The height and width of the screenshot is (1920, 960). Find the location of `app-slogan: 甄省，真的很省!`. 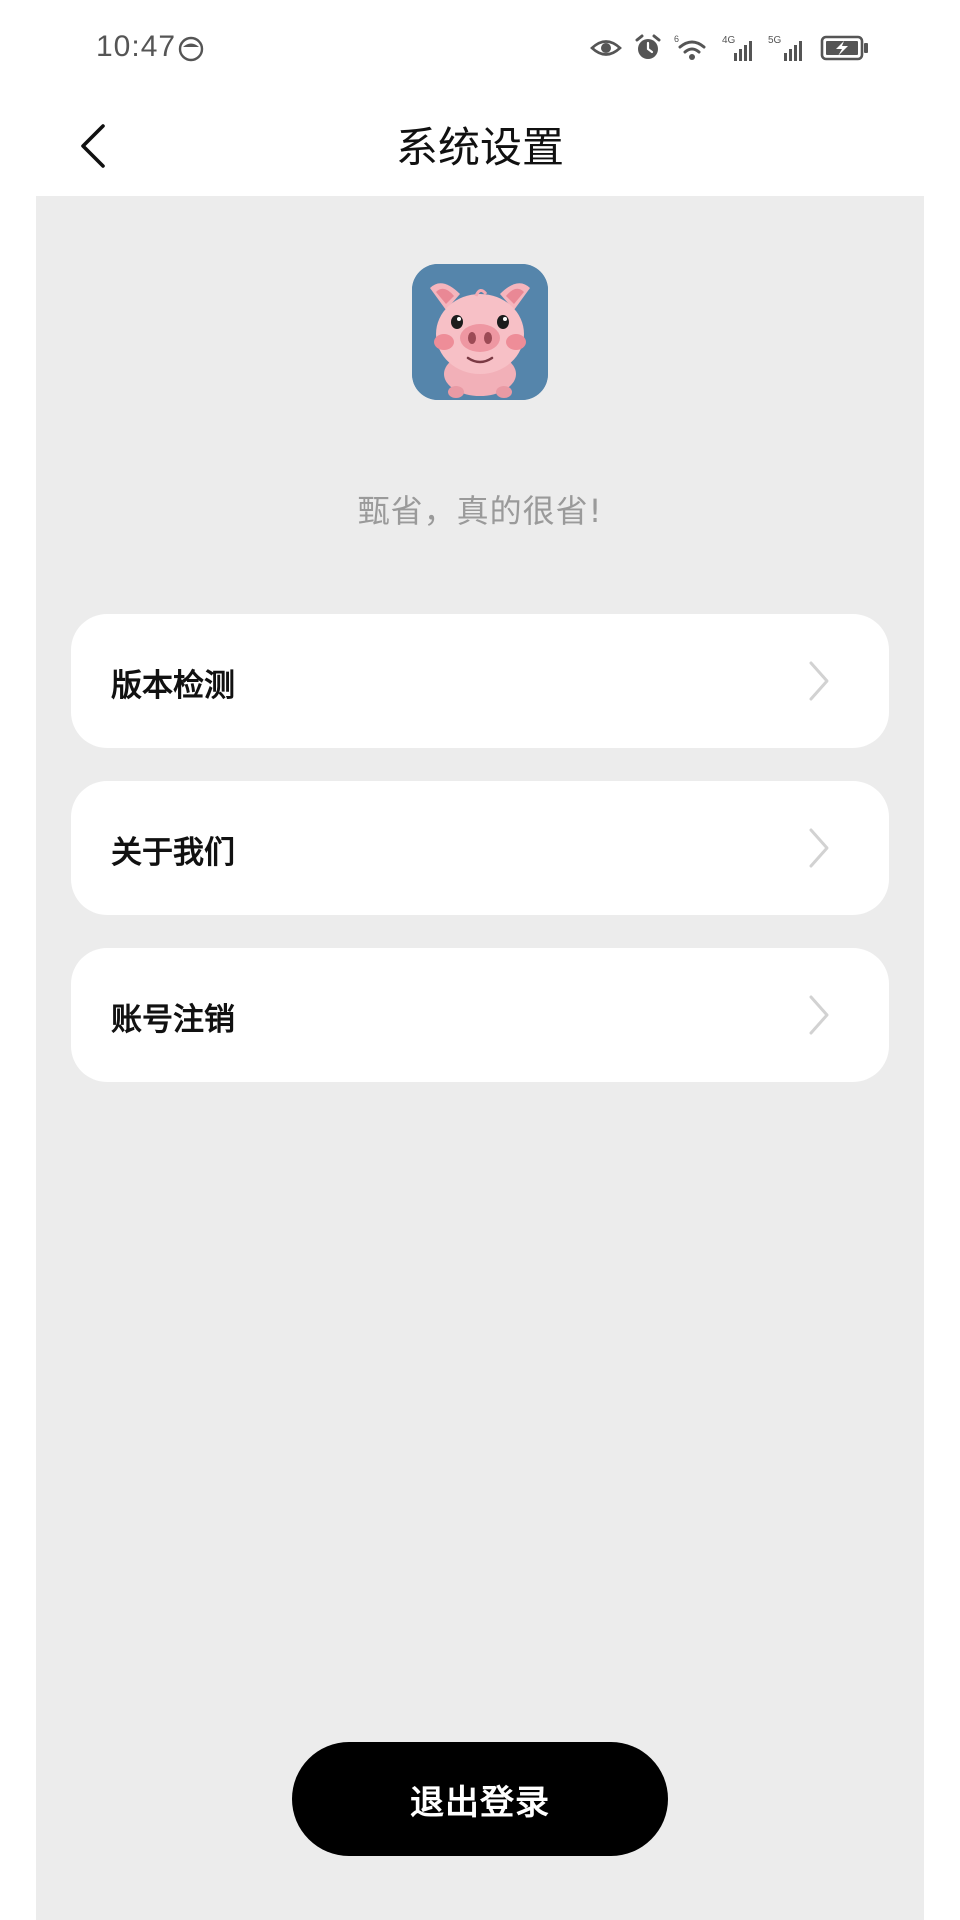

app-slogan: 甄省，真的很省! is located at coordinates (480, 511).